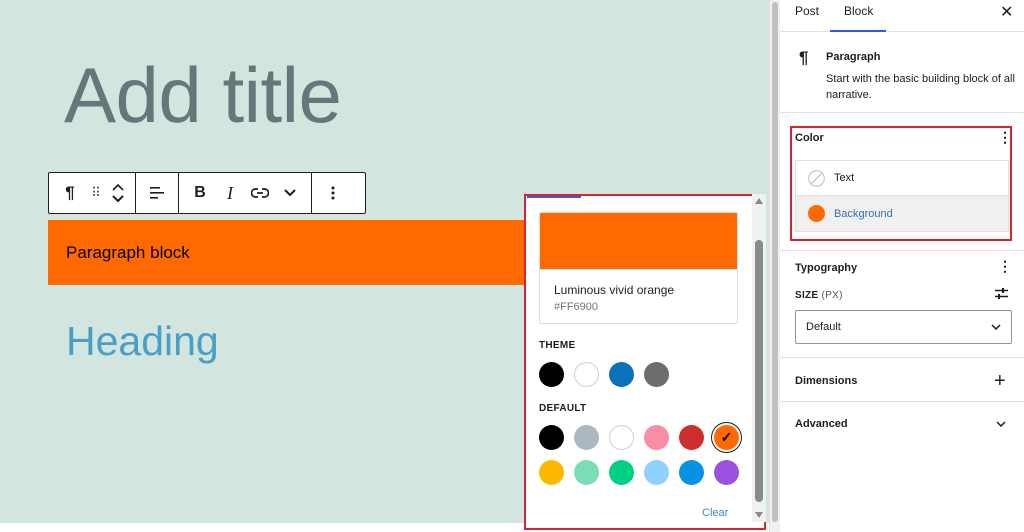 This screenshot has width=1024, height=532. I want to click on editor-scrollbar, so click(774, 266).